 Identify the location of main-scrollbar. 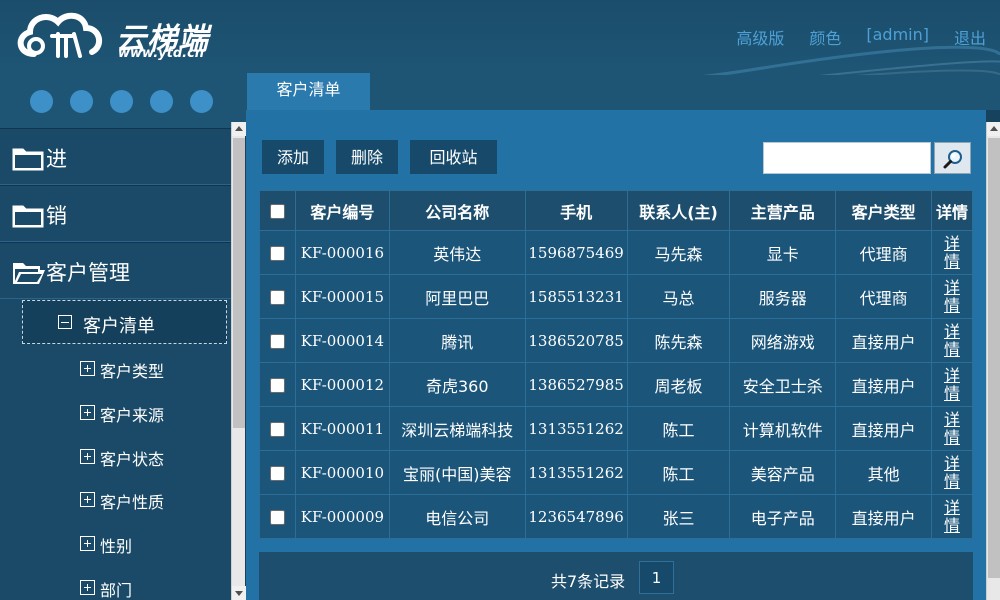
(993, 361).